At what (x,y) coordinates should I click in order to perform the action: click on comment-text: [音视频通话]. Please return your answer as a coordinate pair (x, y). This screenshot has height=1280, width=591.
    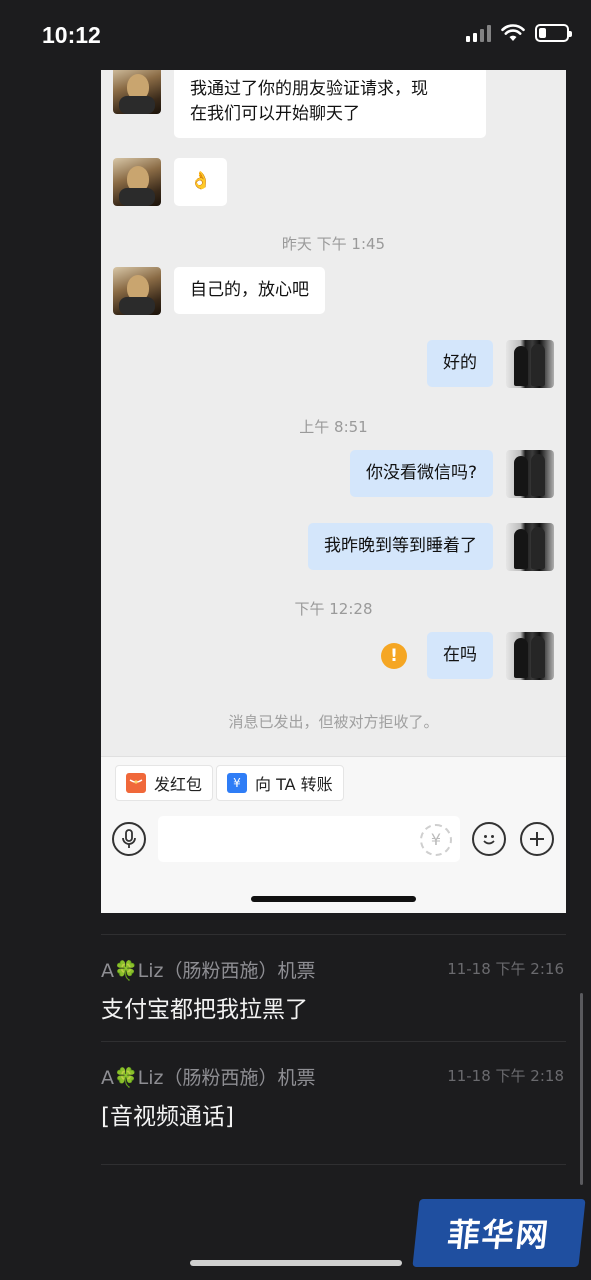
    Looking at the image, I should click on (167, 1117).